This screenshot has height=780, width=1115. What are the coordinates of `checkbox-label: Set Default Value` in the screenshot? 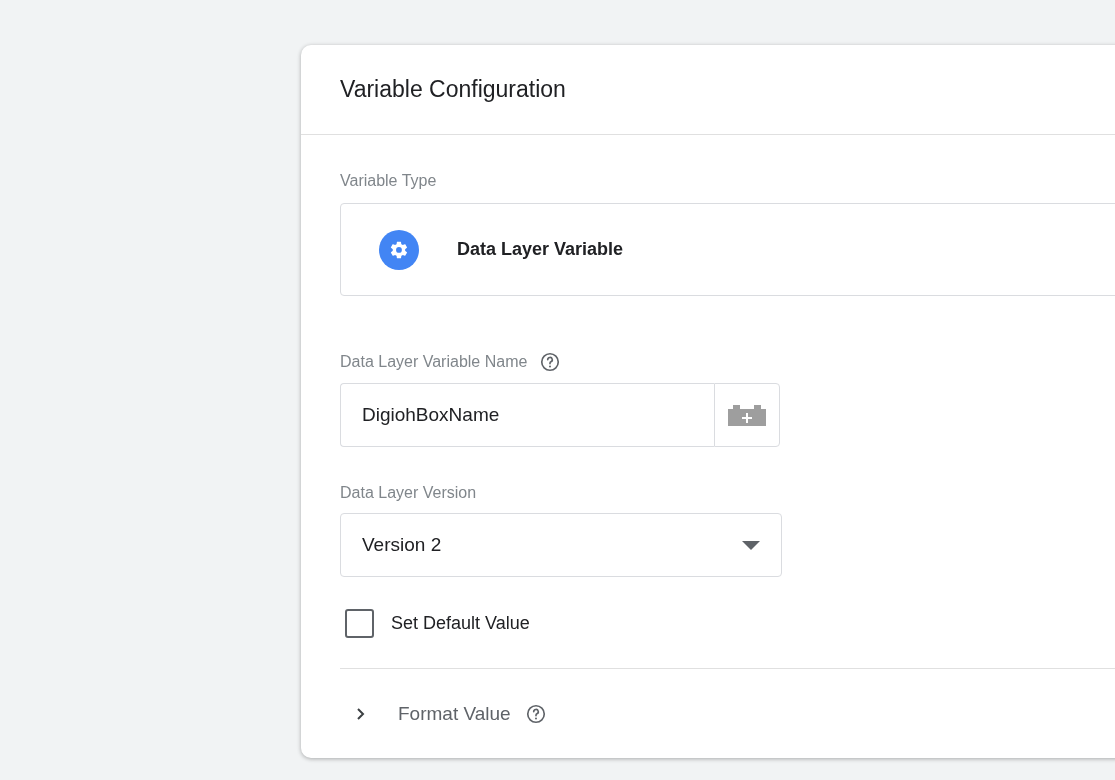 It's located at (460, 623).